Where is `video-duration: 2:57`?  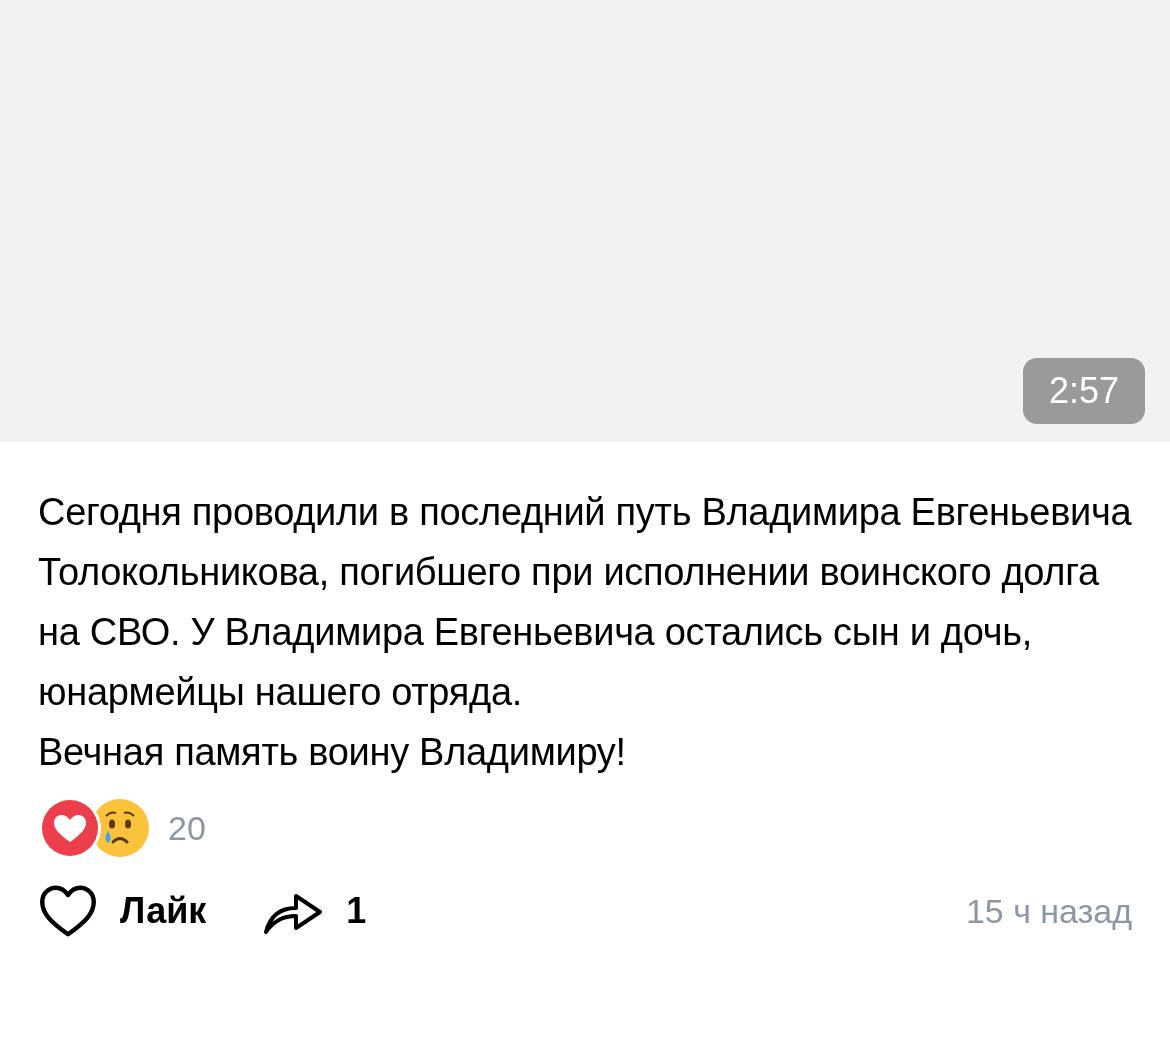
video-duration: 2:57 is located at coordinates (1083, 391).